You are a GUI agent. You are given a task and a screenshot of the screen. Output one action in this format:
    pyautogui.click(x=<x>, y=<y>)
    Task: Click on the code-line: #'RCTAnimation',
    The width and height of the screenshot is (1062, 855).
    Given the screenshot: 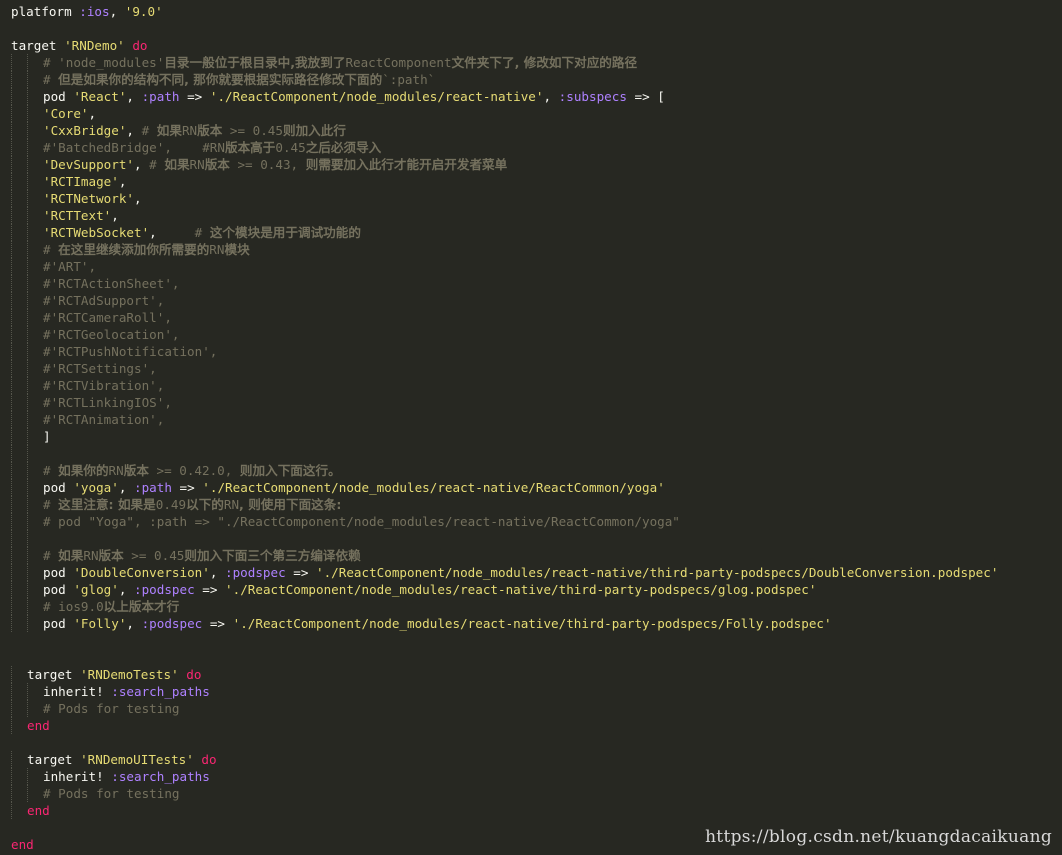 What is the action you would take?
    pyautogui.click(x=536, y=419)
    